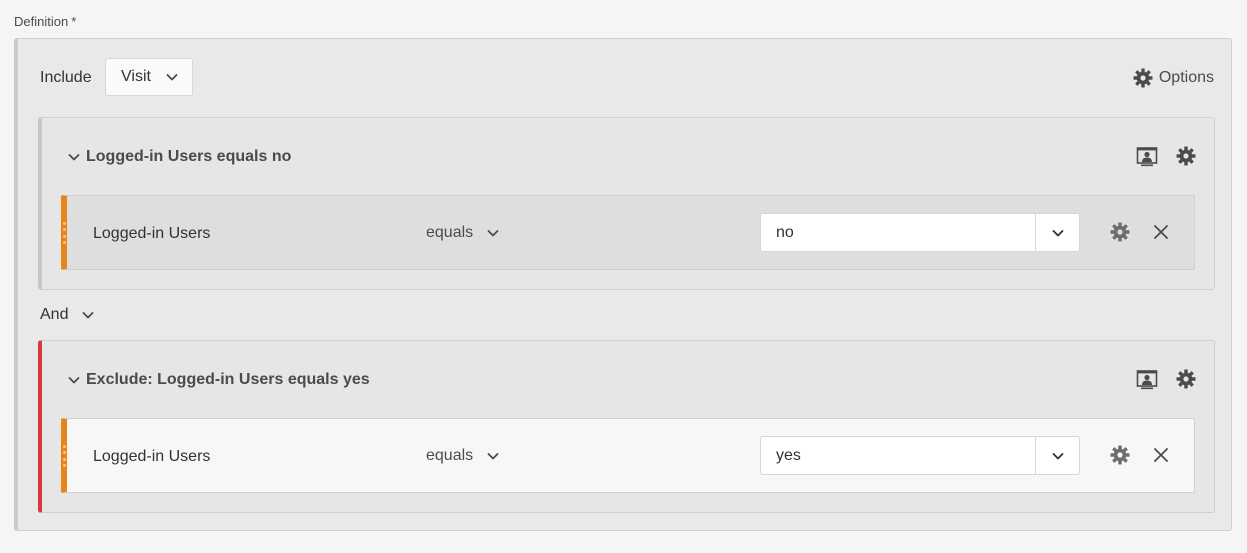 This screenshot has height=553, width=1247. I want to click on definition-label: Definition *, so click(45, 21).